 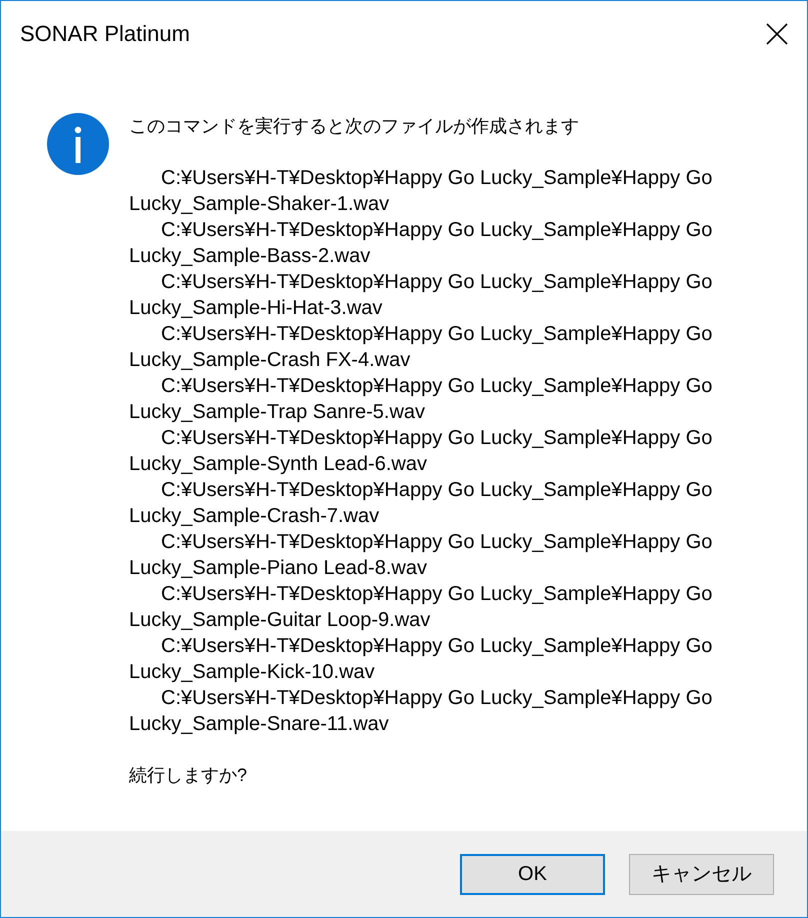 What do you see at coordinates (421, 347) in the screenshot?
I see `file-path: C:¥Users¥H-T¥Desktop¥Happy Go Lucky_Sample¥Happy Go Lucky_Sample-Crash FX-4.wav` at bounding box center [421, 347].